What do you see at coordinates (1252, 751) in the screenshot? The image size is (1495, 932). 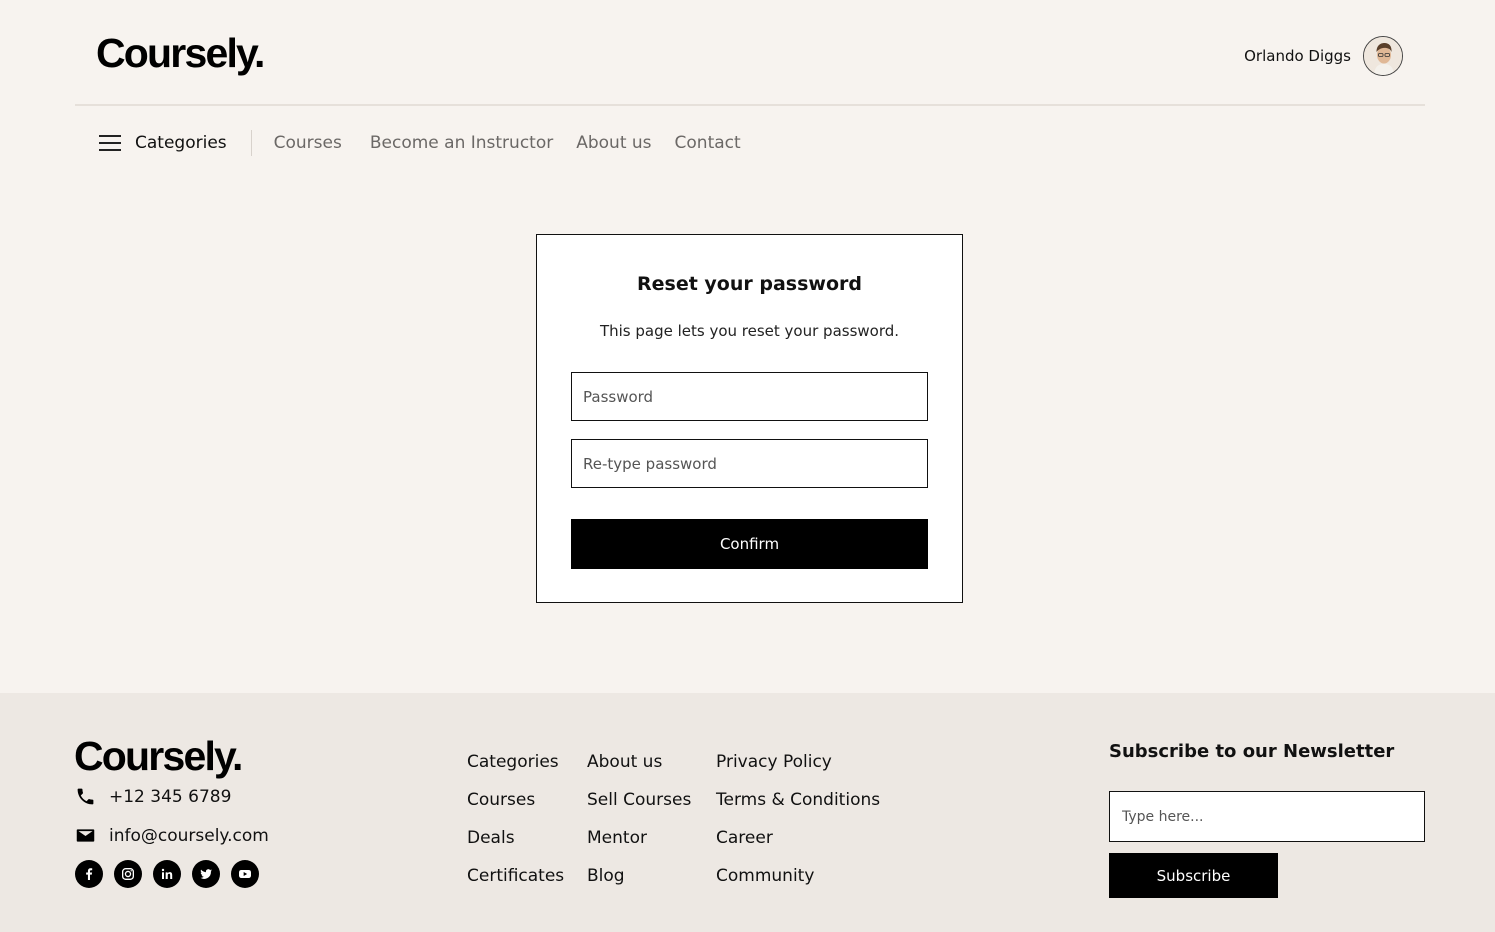 I see `newsletter-title: Subscribe to our Newsletter` at bounding box center [1252, 751].